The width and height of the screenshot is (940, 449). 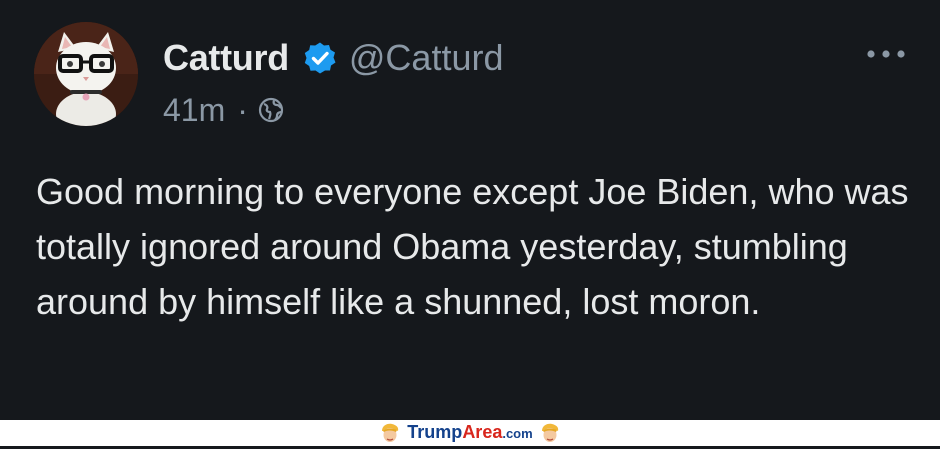 I want to click on author-handle: @Catturd, so click(x=426, y=58).